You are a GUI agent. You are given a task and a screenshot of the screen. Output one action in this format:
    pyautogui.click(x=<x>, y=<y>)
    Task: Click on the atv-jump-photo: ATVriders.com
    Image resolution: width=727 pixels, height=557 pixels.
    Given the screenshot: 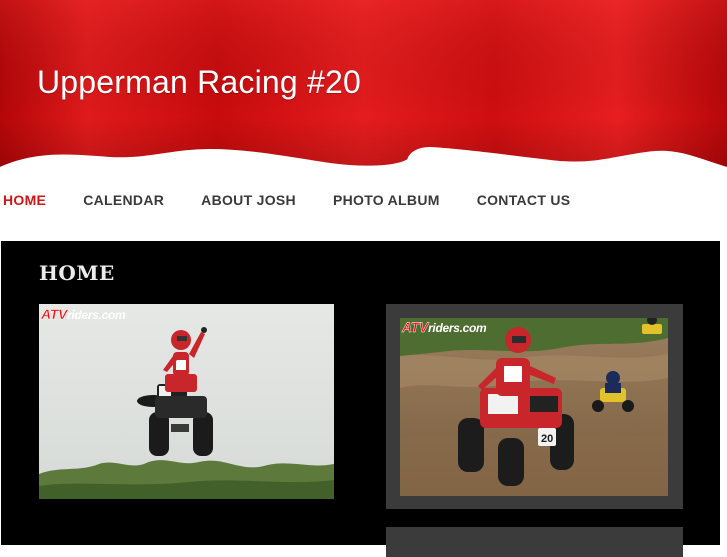 What is the action you would take?
    pyautogui.click(x=186, y=401)
    